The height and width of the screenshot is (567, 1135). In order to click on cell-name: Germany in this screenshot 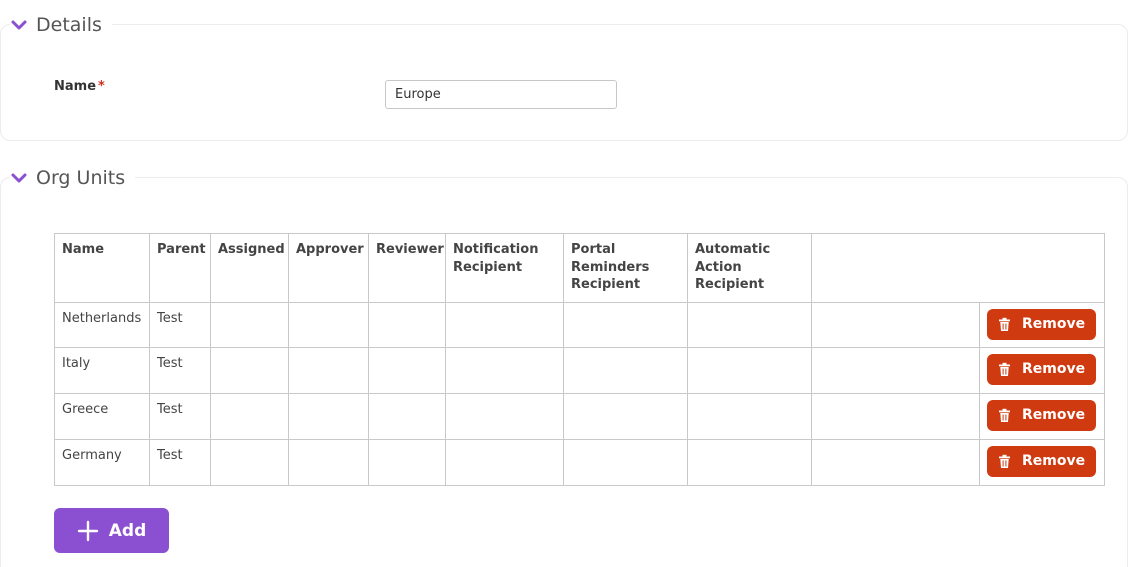, I will do `click(102, 462)`.